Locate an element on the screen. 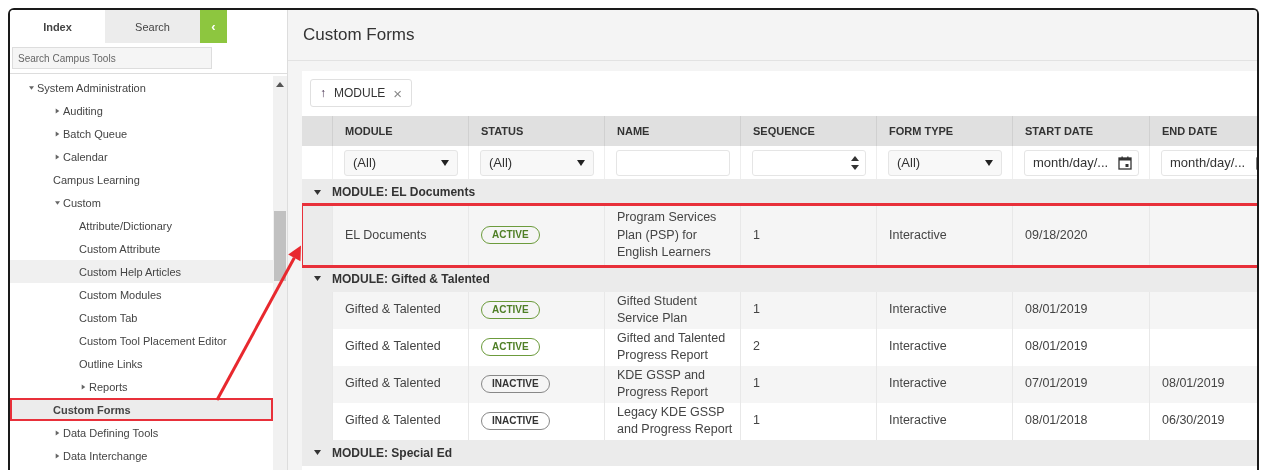 The image size is (1263, 470). tree-item: Custom Attribute is located at coordinates (141, 248).